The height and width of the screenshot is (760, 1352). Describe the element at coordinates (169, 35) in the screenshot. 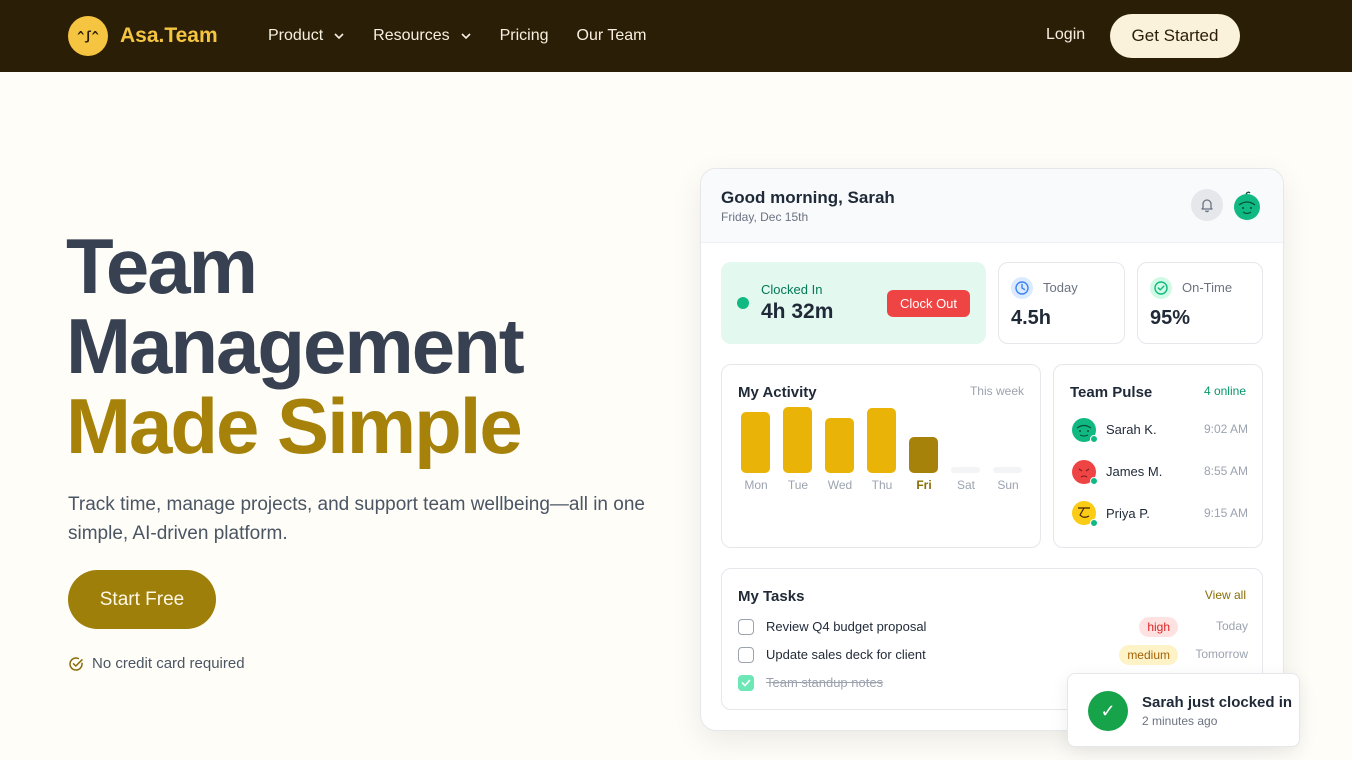

I see `brand-name: Asa.Team` at that location.